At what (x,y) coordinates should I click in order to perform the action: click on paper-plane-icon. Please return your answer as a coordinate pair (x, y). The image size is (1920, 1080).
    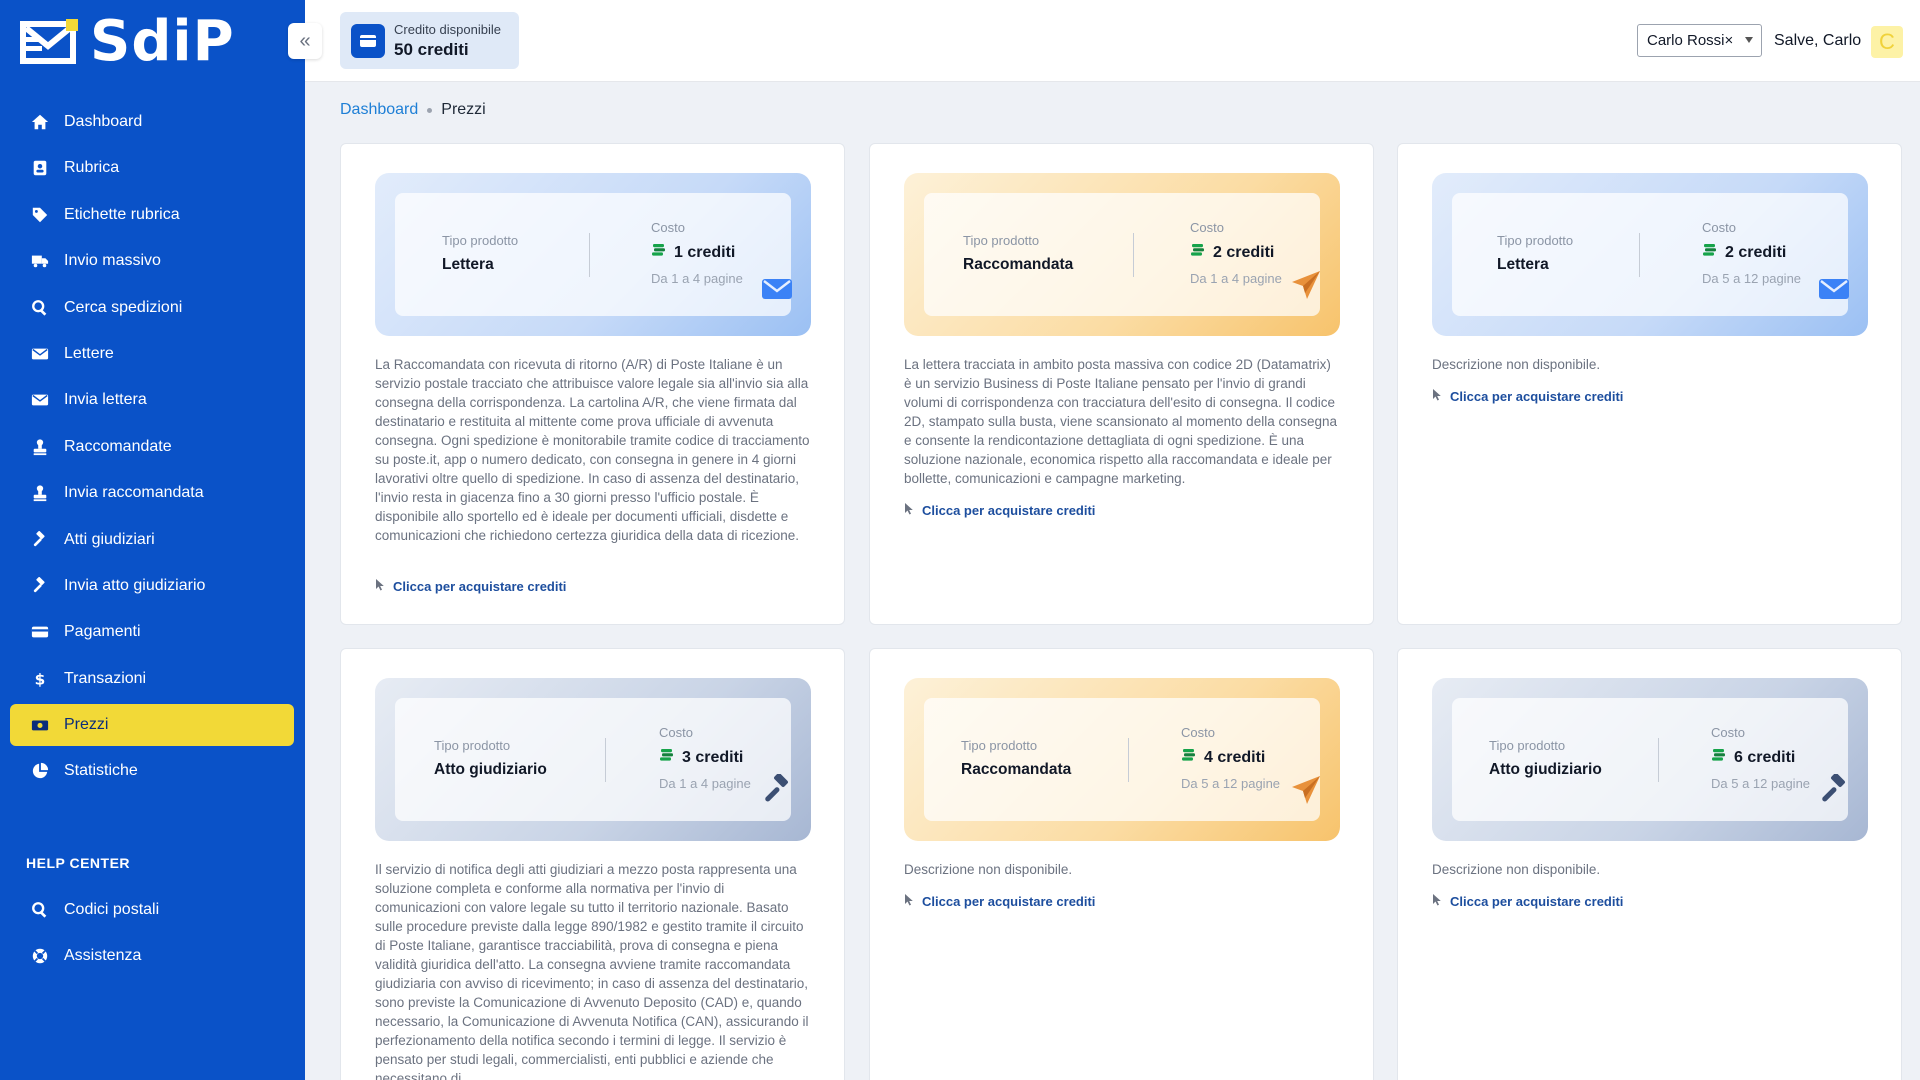
    Looking at the image, I should click on (1306, 792).